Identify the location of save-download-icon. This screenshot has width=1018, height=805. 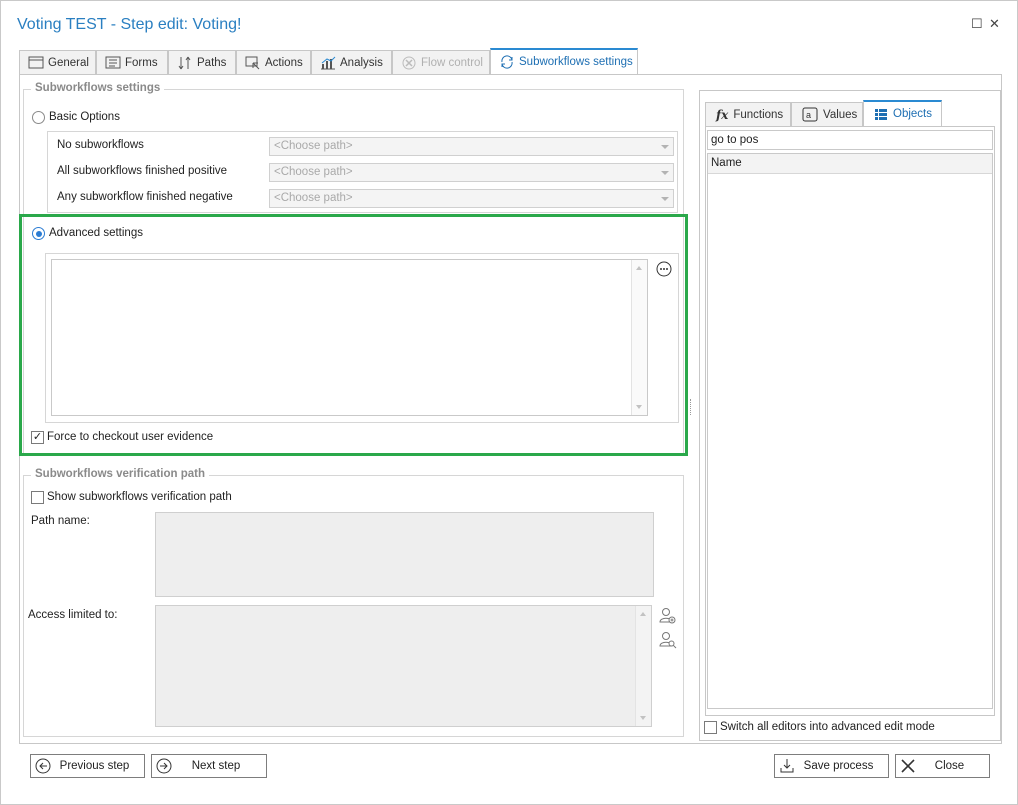
(787, 766).